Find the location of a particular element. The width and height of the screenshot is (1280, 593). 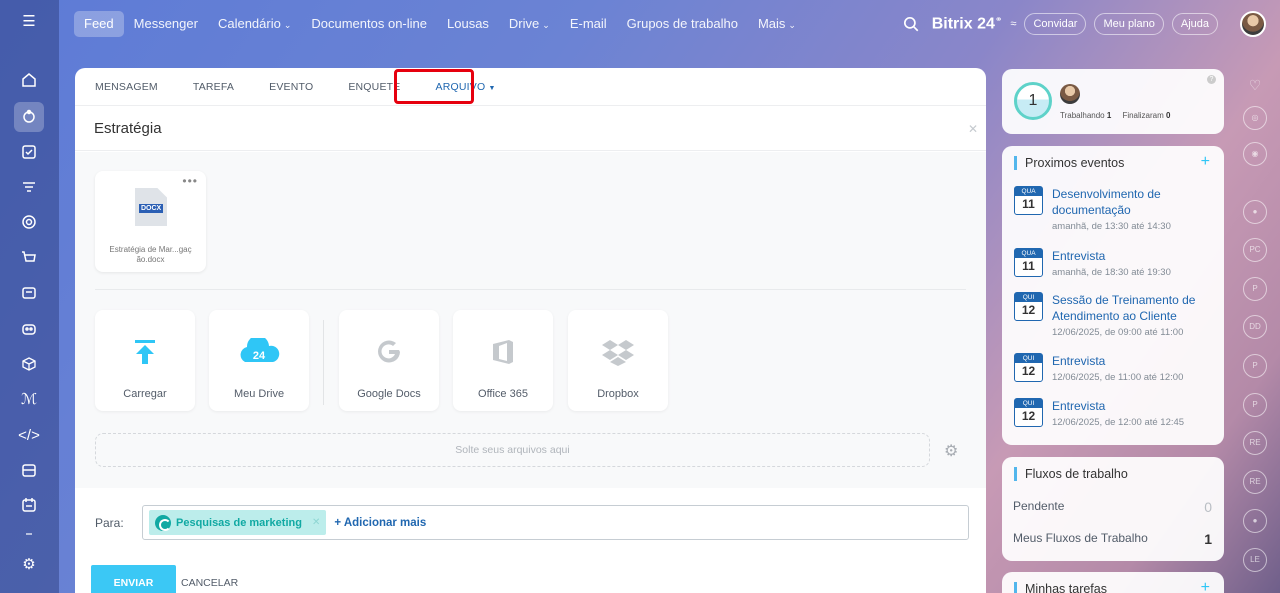

nav-boards: Lousas is located at coordinates (468, 24).